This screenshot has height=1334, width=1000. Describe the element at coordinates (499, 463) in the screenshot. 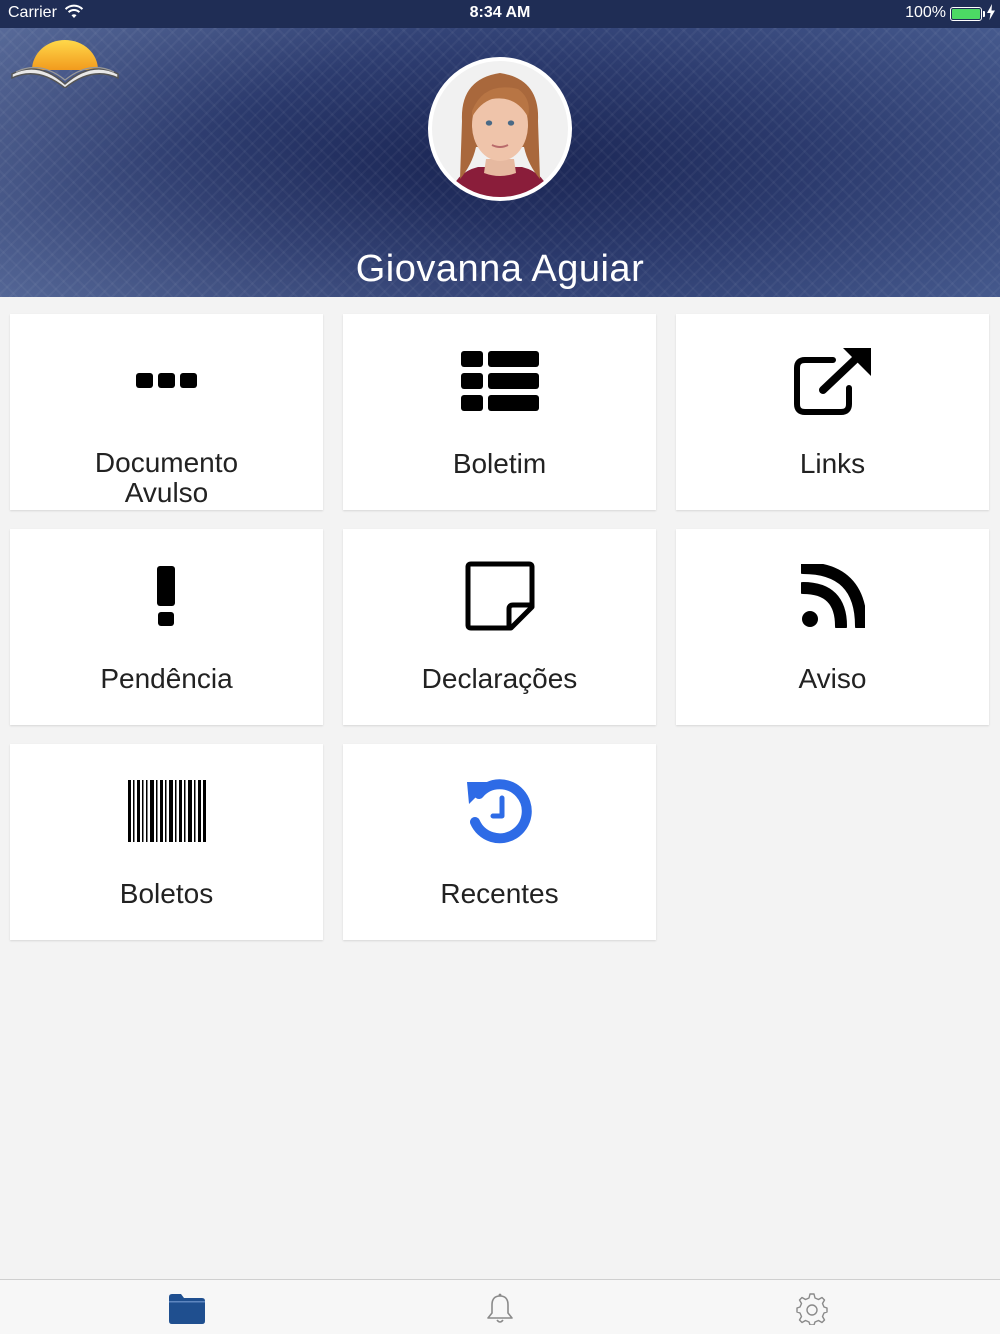

I see `menu-card-label: Boletim` at that location.